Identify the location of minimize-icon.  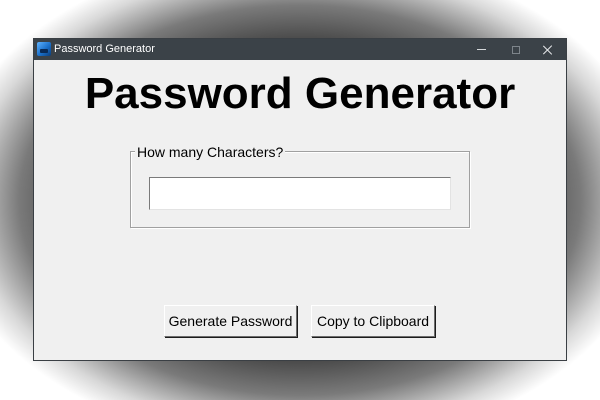
(481, 49).